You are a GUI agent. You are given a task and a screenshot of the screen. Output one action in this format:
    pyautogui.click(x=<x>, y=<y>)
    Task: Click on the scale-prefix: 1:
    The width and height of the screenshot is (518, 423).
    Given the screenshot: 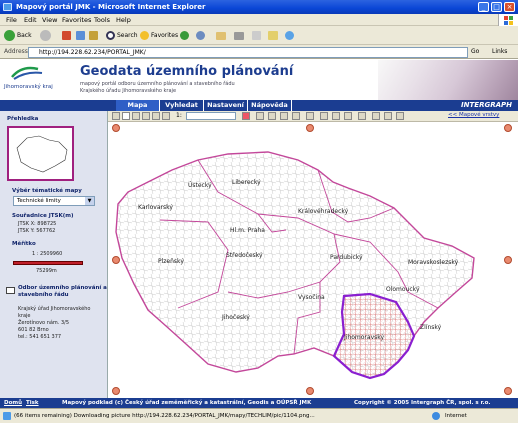 What is the action you would take?
    pyautogui.click(x=179, y=115)
    